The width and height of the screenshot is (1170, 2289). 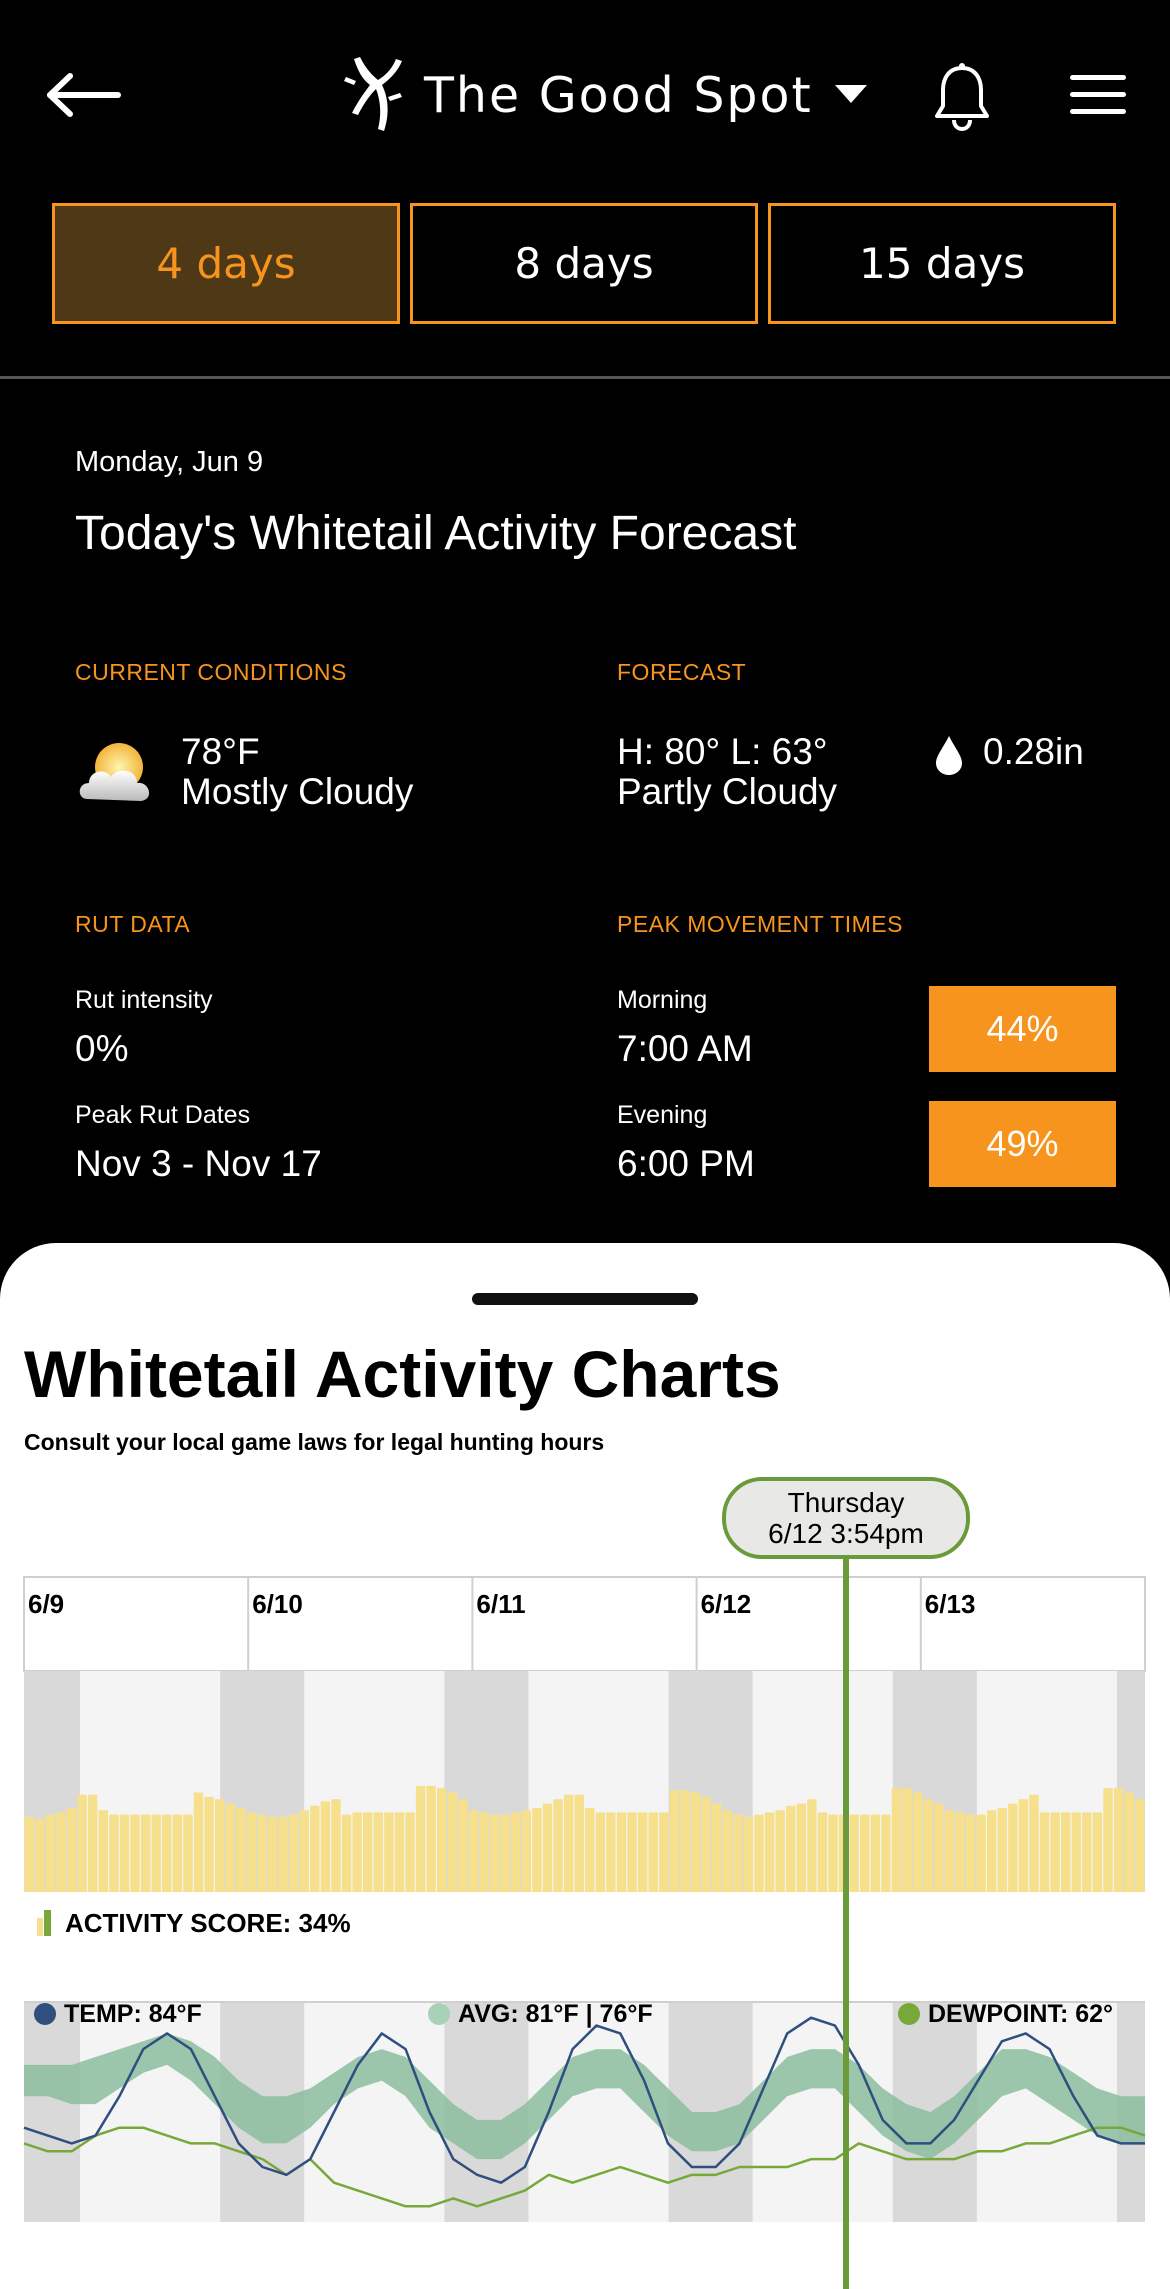 I want to click on legend-avg: AVG: 81°F | 76°F, so click(x=540, y=2014).